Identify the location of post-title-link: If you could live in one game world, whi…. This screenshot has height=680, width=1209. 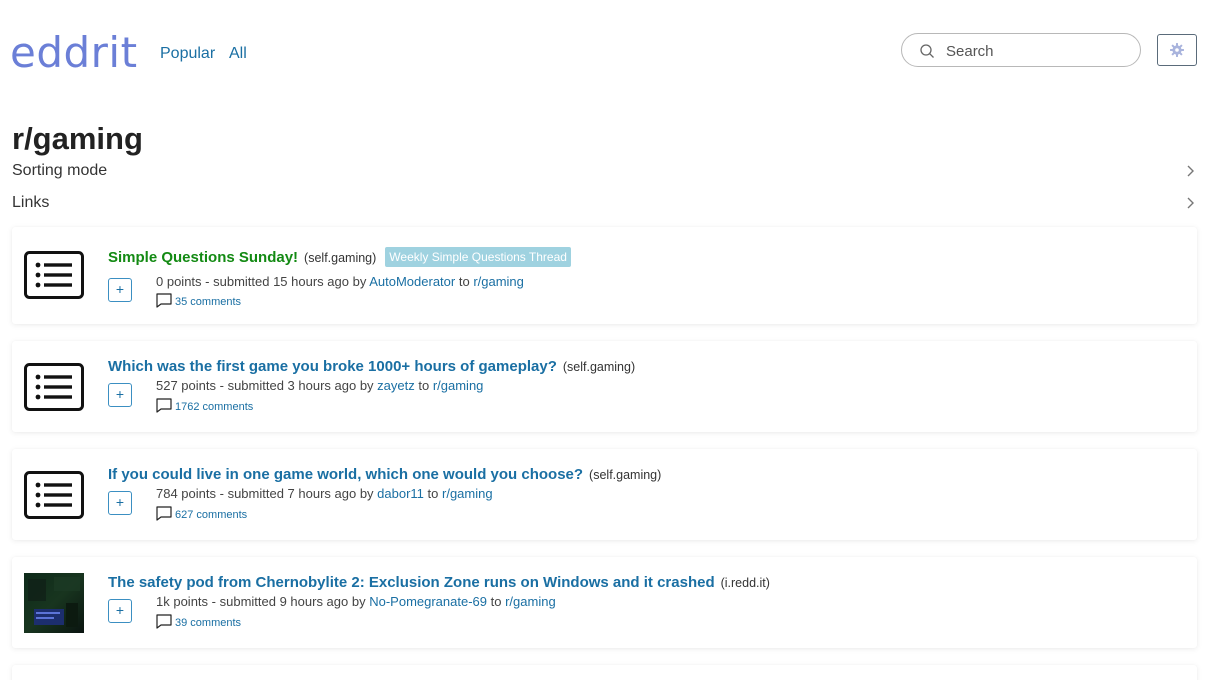
(345, 474).